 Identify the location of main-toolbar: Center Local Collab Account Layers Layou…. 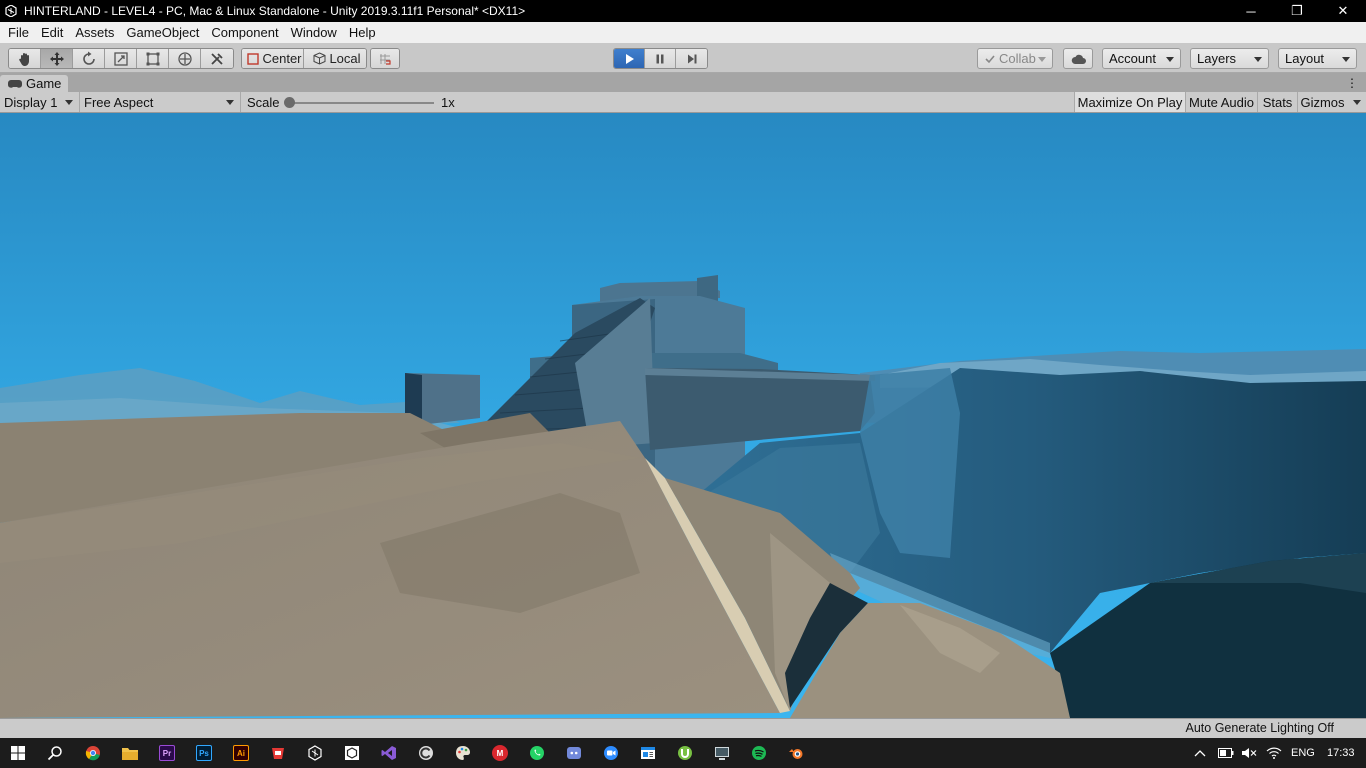
(683, 58).